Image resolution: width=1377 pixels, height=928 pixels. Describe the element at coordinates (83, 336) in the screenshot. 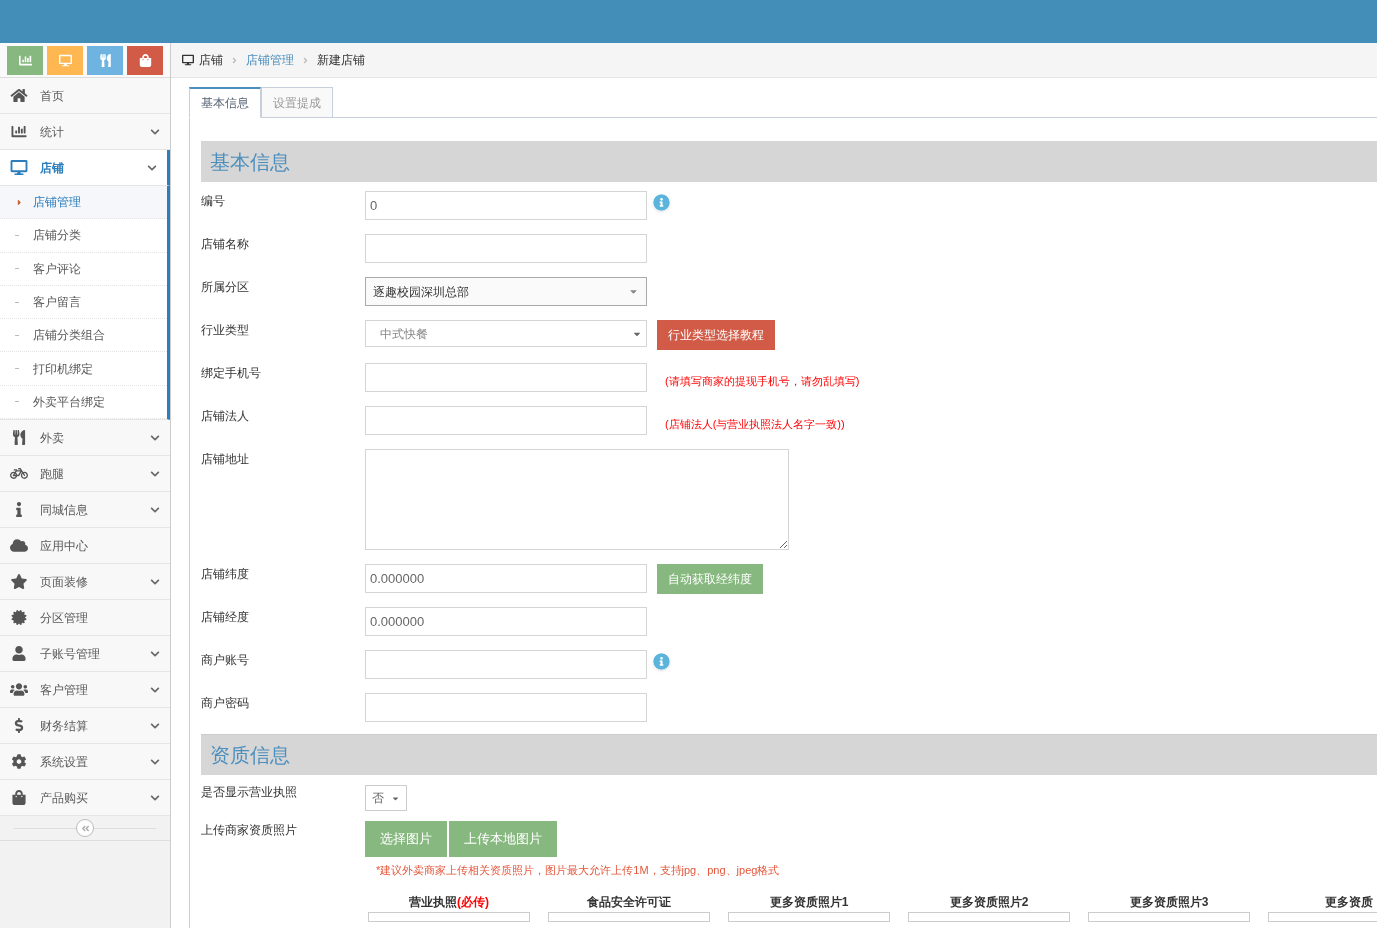

I see `submenu-item: 店铺分类组合` at that location.